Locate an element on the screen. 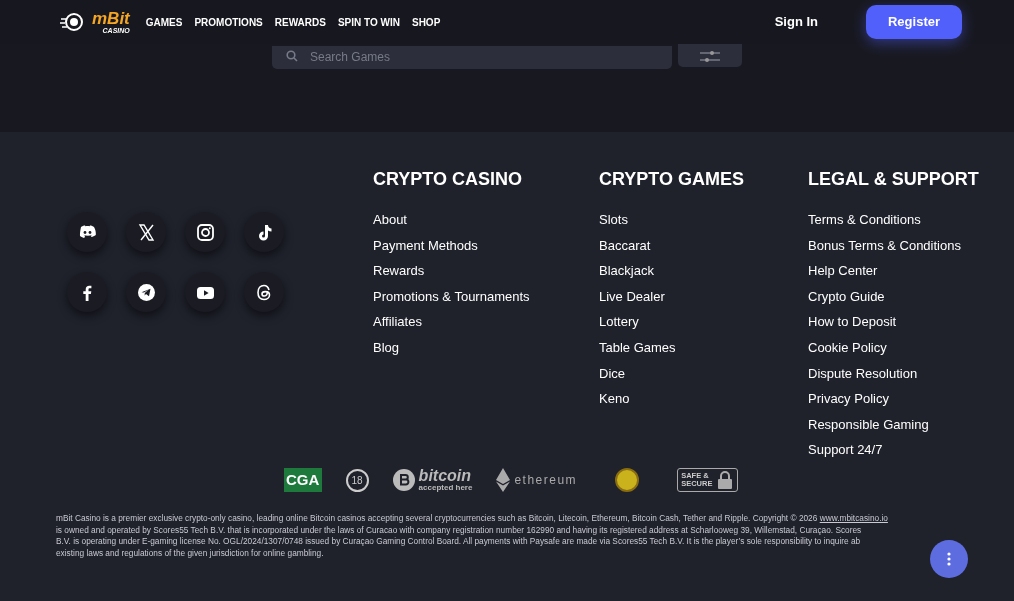 The height and width of the screenshot is (601, 1014). bitcoin-caption: accepted here is located at coordinates (445, 487).